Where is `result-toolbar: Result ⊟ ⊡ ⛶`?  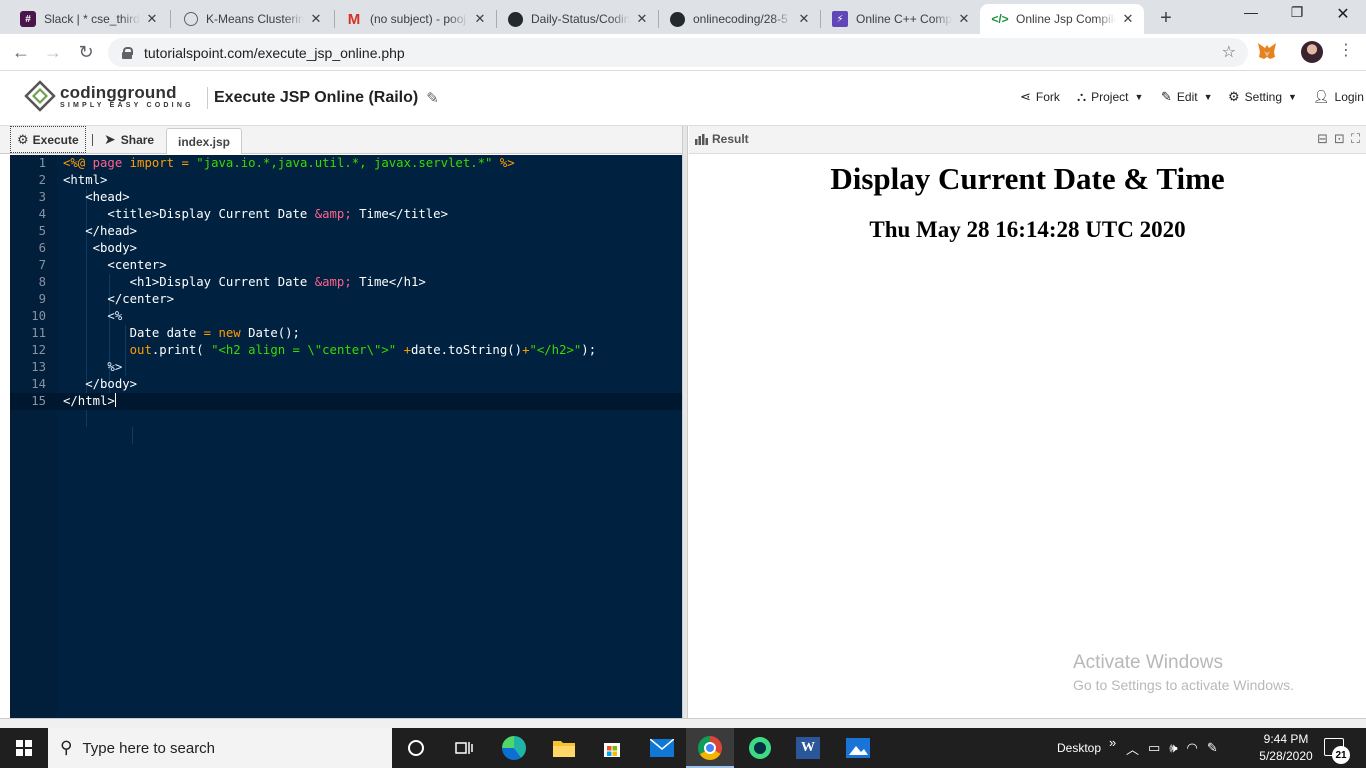 result-toolbar: Result ⊟ ⊡ ⛶ is located at coordinates (1027, 140).